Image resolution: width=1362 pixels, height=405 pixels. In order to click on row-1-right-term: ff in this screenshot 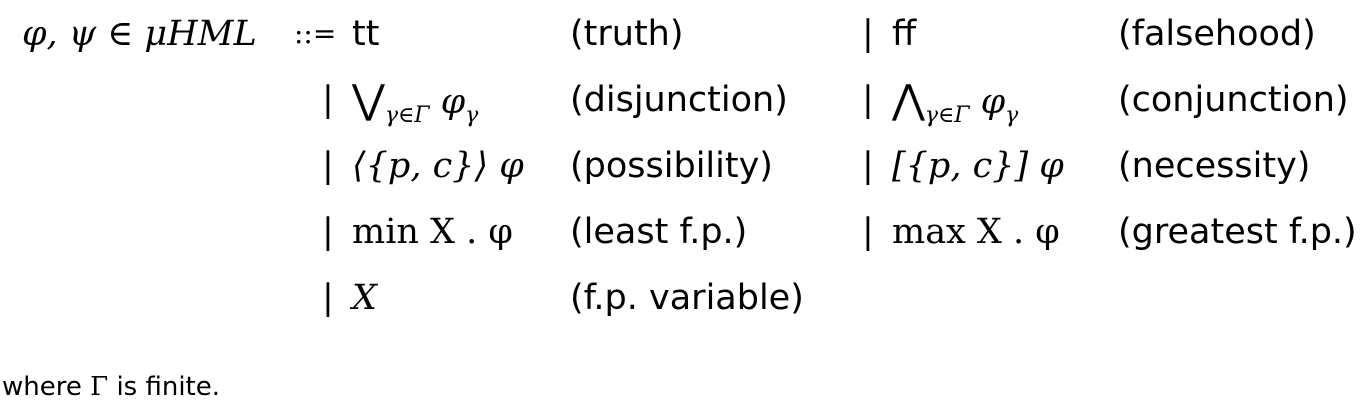, I will do `click(904, 34)`.